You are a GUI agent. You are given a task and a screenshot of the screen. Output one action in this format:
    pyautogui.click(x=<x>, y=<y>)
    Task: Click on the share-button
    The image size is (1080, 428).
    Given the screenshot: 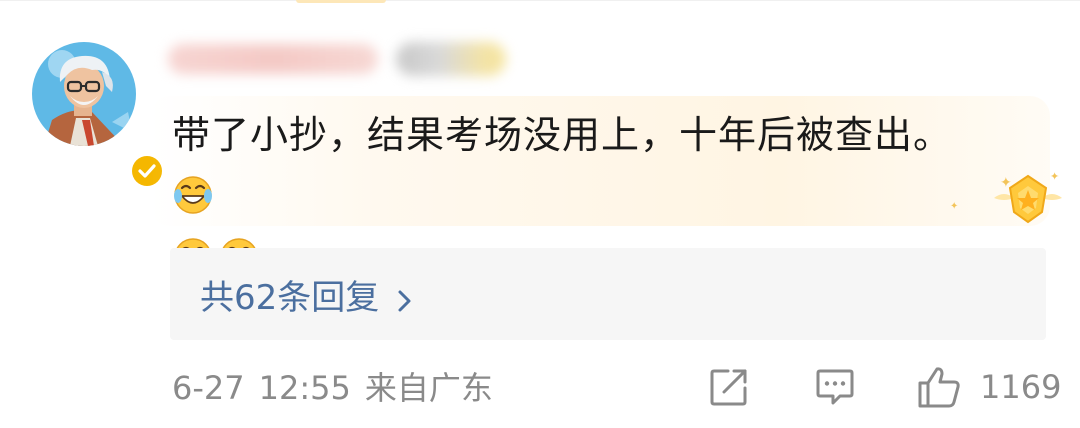 What is the action you would take?
    pyautogui.click(x=729, y=387)
    